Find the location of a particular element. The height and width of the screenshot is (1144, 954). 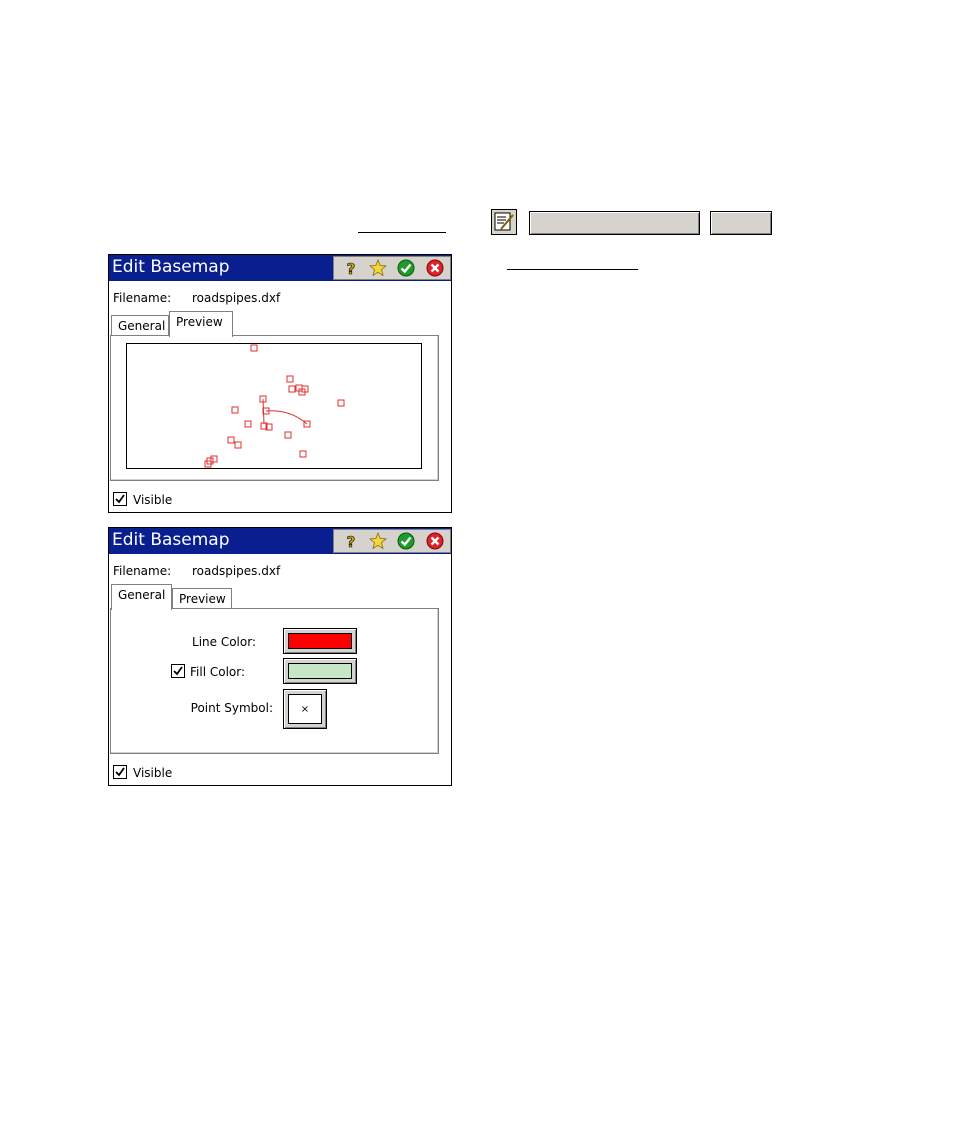

reference-link-underline is located at coordinates (572, 269).